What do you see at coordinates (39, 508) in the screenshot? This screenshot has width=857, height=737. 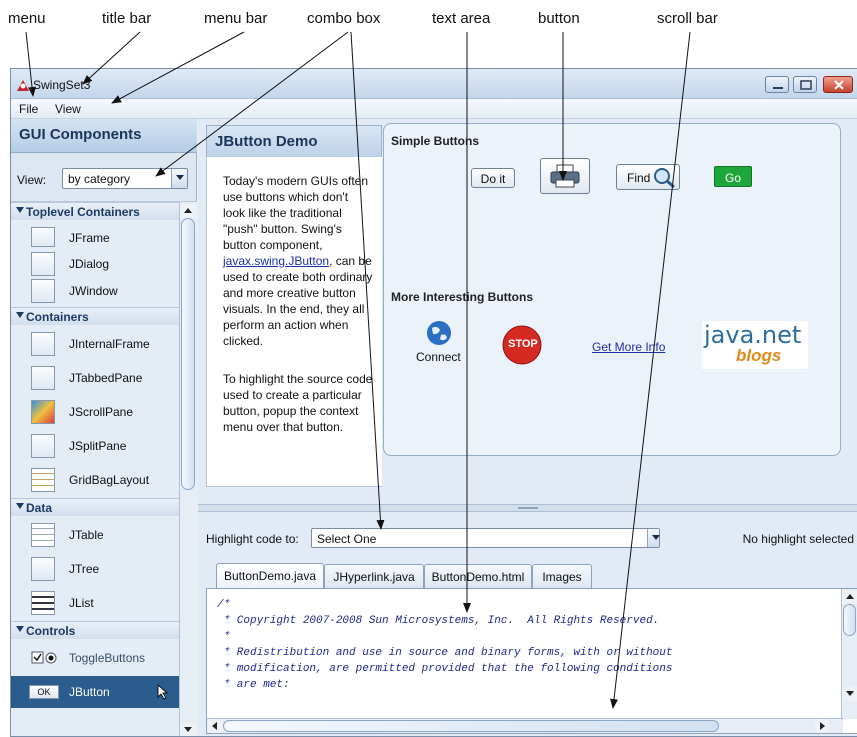 I see `category-label: Data` at bounding box center [39, 508].